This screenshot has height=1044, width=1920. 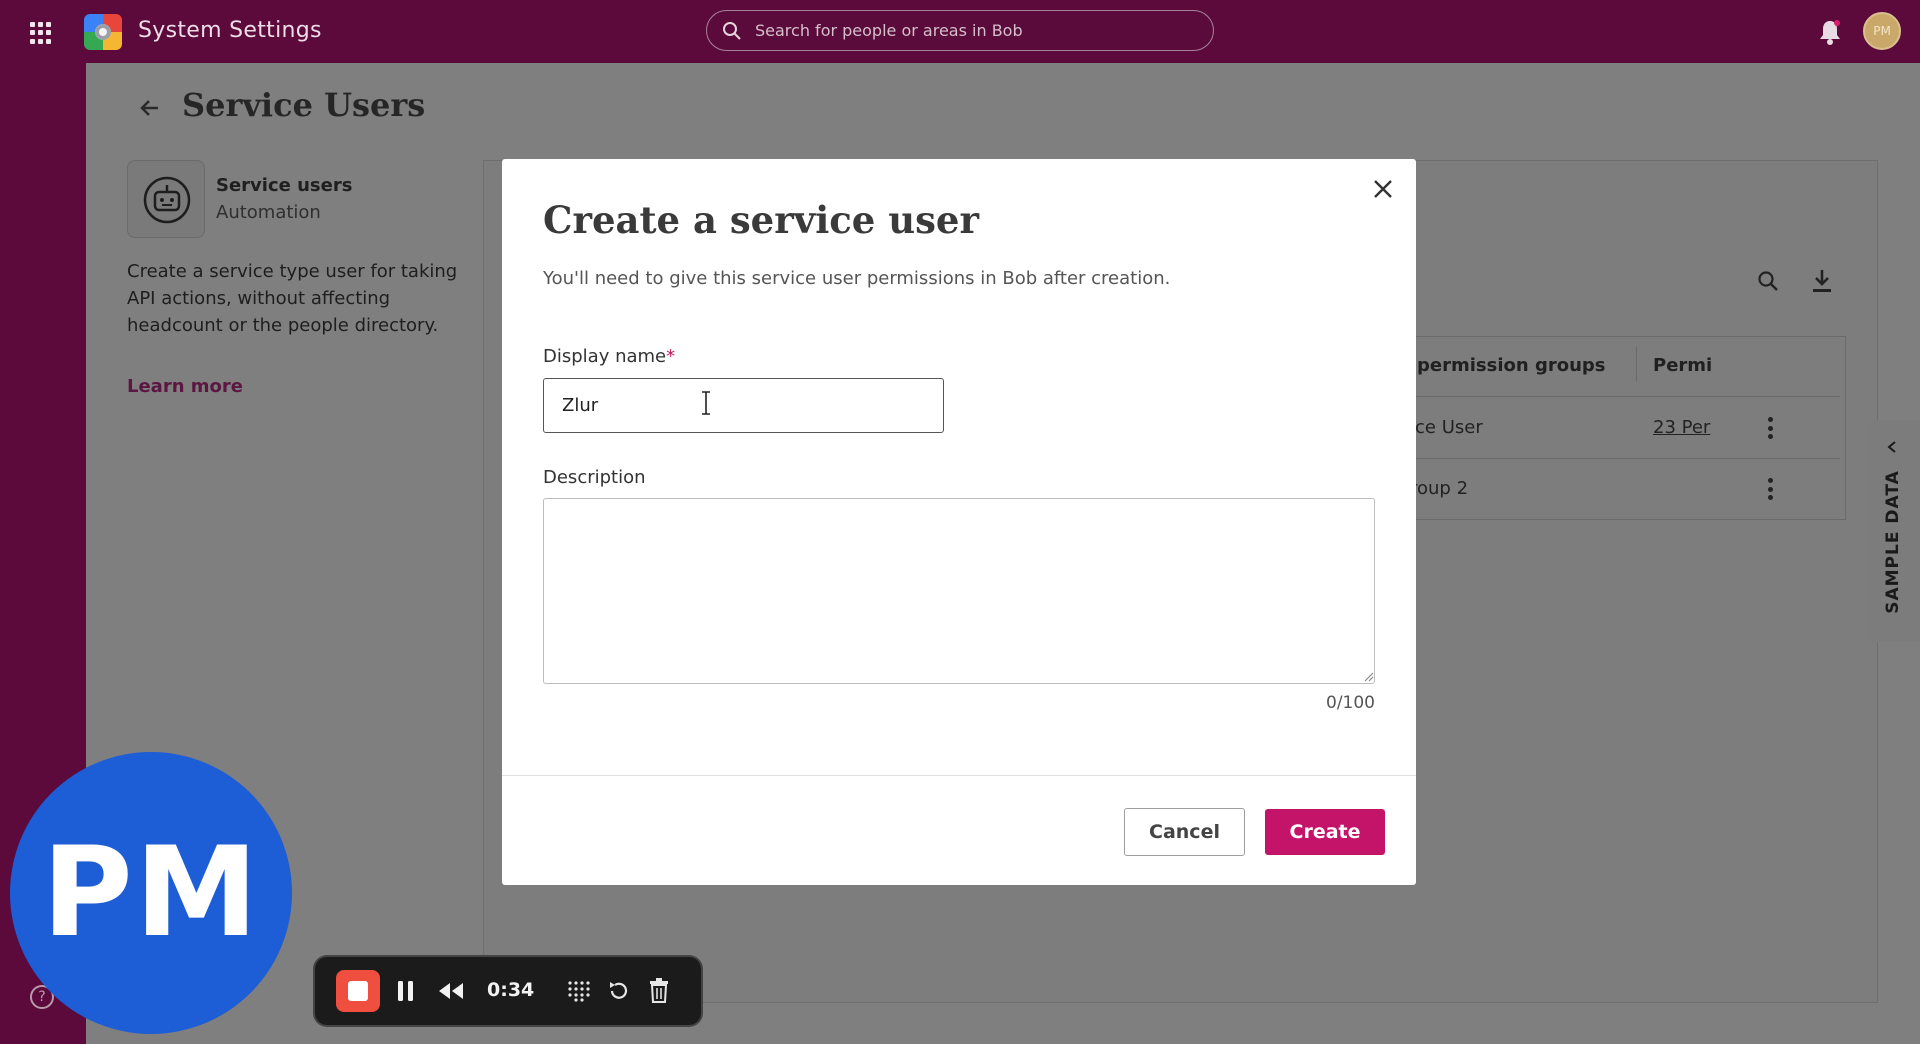 I want to click on download-icon, so click(x=1822, y=281).